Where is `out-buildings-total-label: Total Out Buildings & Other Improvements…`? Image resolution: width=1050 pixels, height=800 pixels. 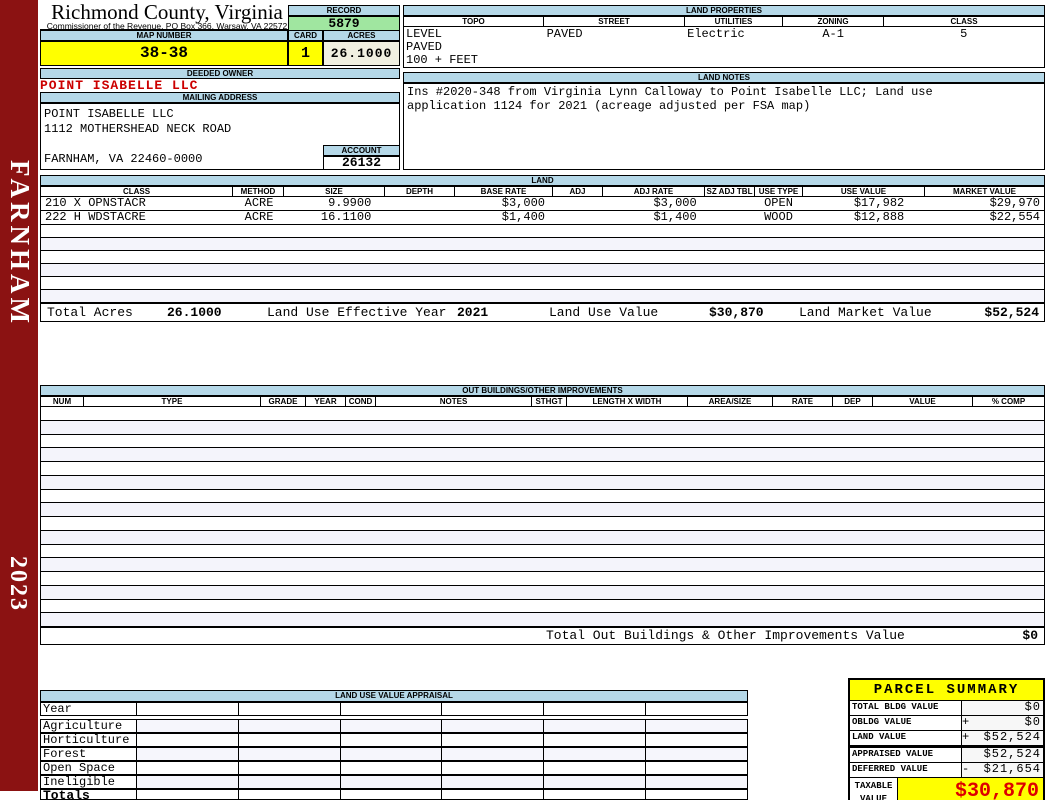
out-buildings-total-label: Total Out Buildings & Other Improvements… is located at coordinates (725, 635).